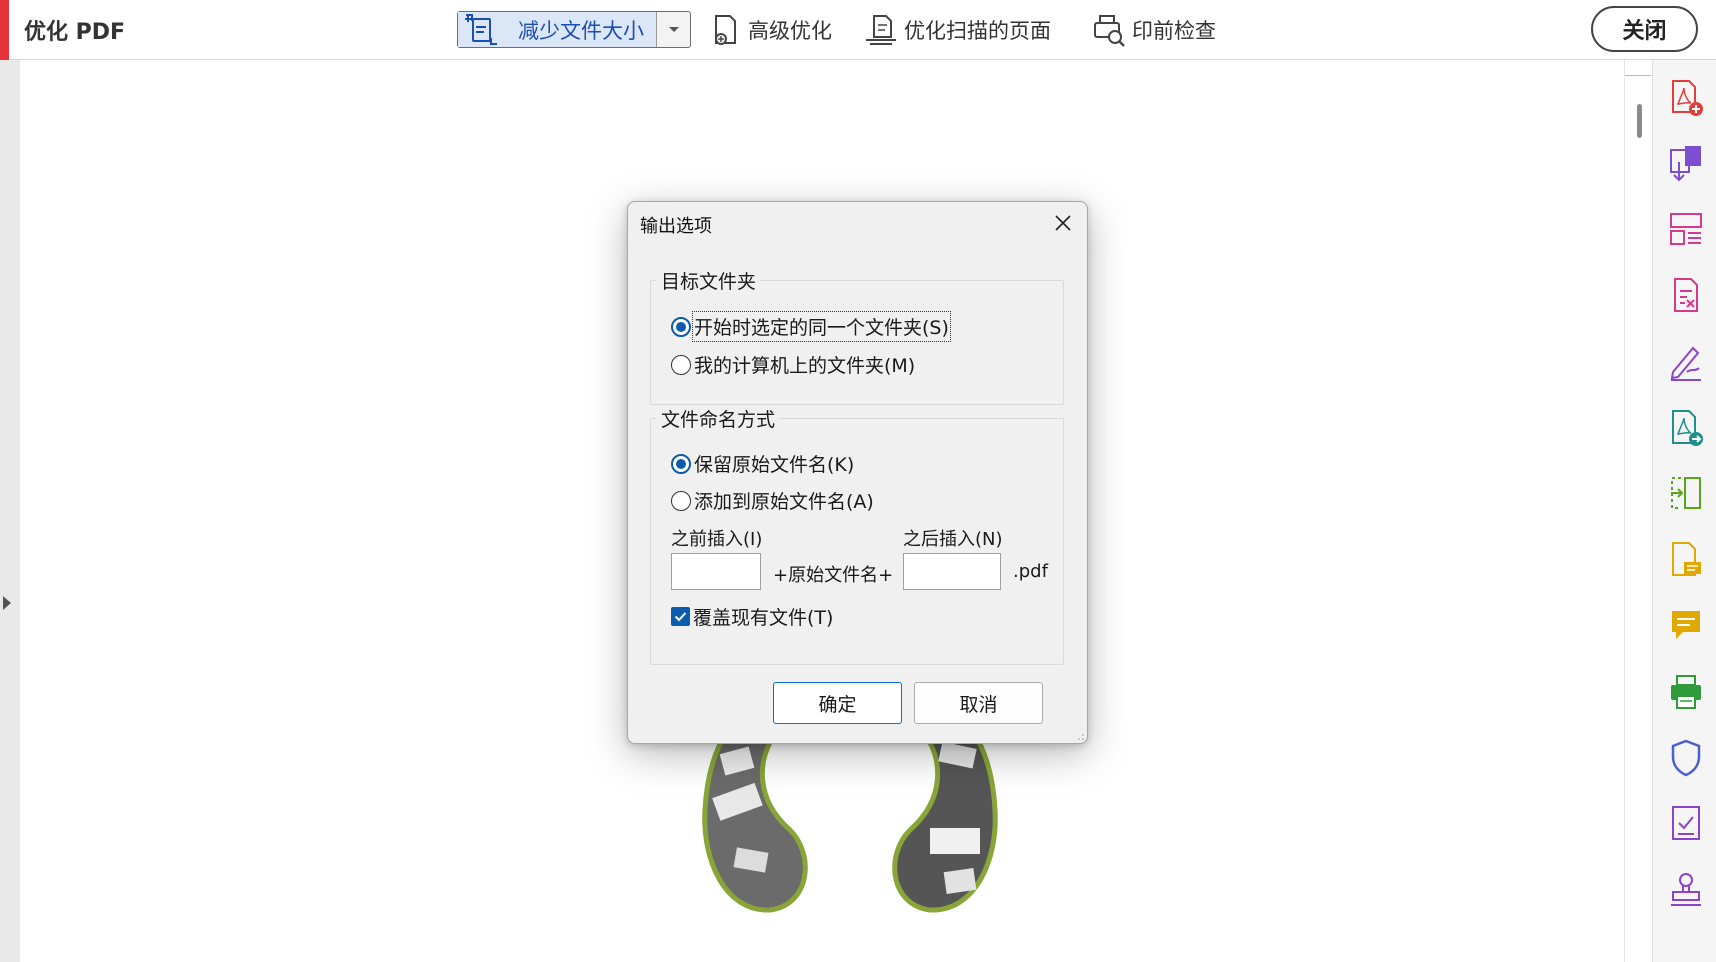 The height and width of the screenshot is (962, 1716). I want to click on close-button: 关闭, so click(1644, 29).